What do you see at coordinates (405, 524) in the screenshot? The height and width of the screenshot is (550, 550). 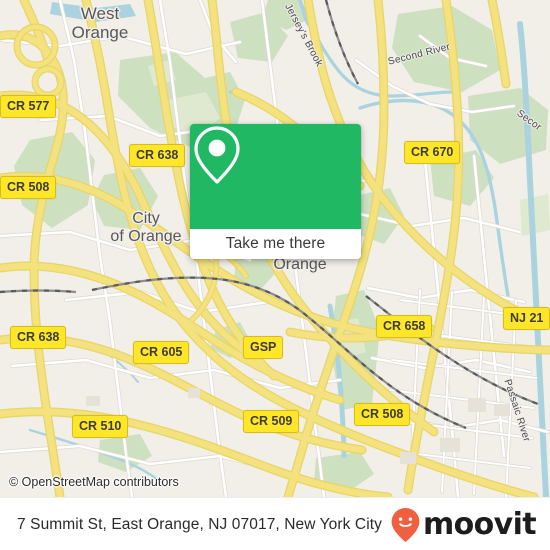 I see `smiling-pin-icon` at bounding box center [405, 524].